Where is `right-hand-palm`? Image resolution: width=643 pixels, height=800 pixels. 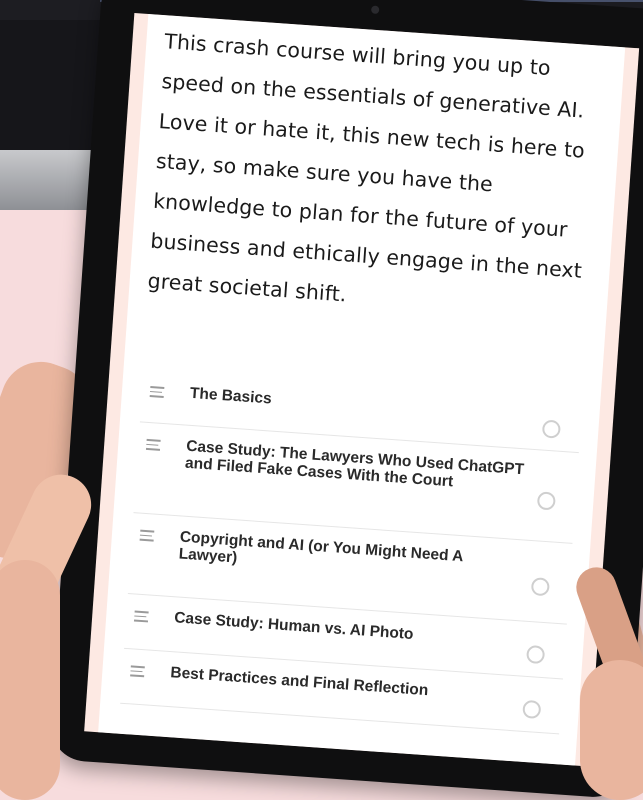
right-hand-palm is located at coordinates (611, 730).